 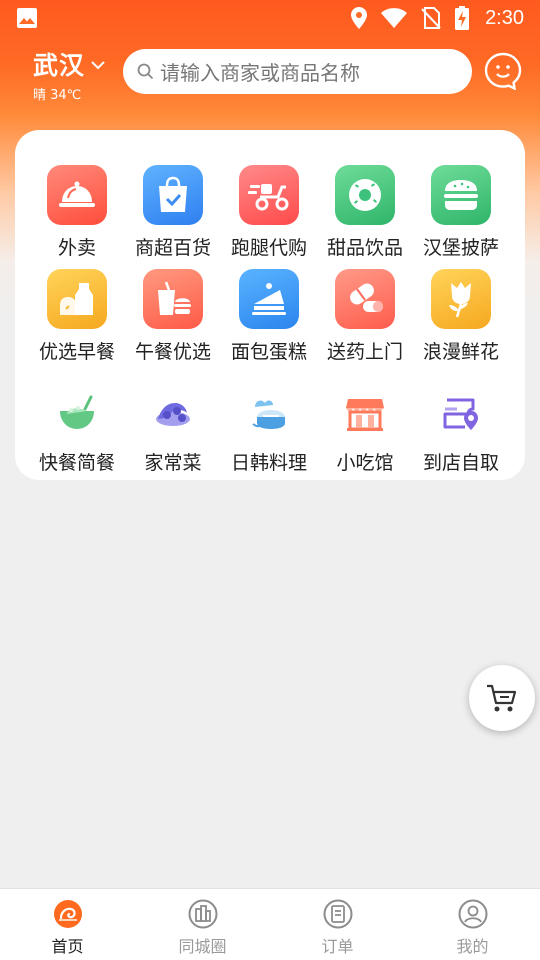 What do you see at coordinates (431, 18) in the screenshot?
I see `no-sim-icon` at bounding box center [431, 18].